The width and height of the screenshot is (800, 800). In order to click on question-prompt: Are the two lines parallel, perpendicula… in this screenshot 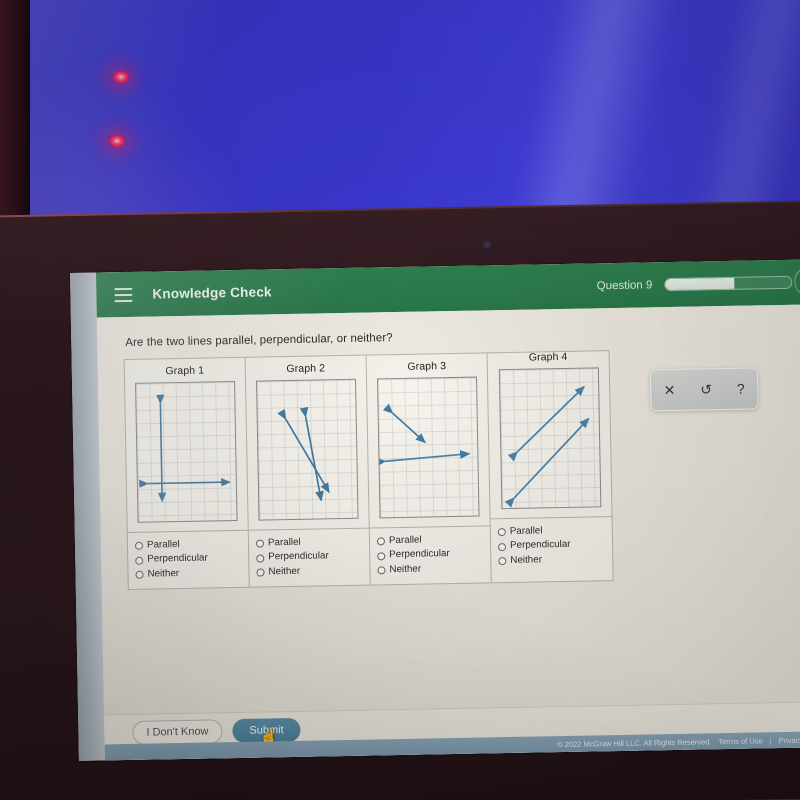, I will do `click(259, 340)`.